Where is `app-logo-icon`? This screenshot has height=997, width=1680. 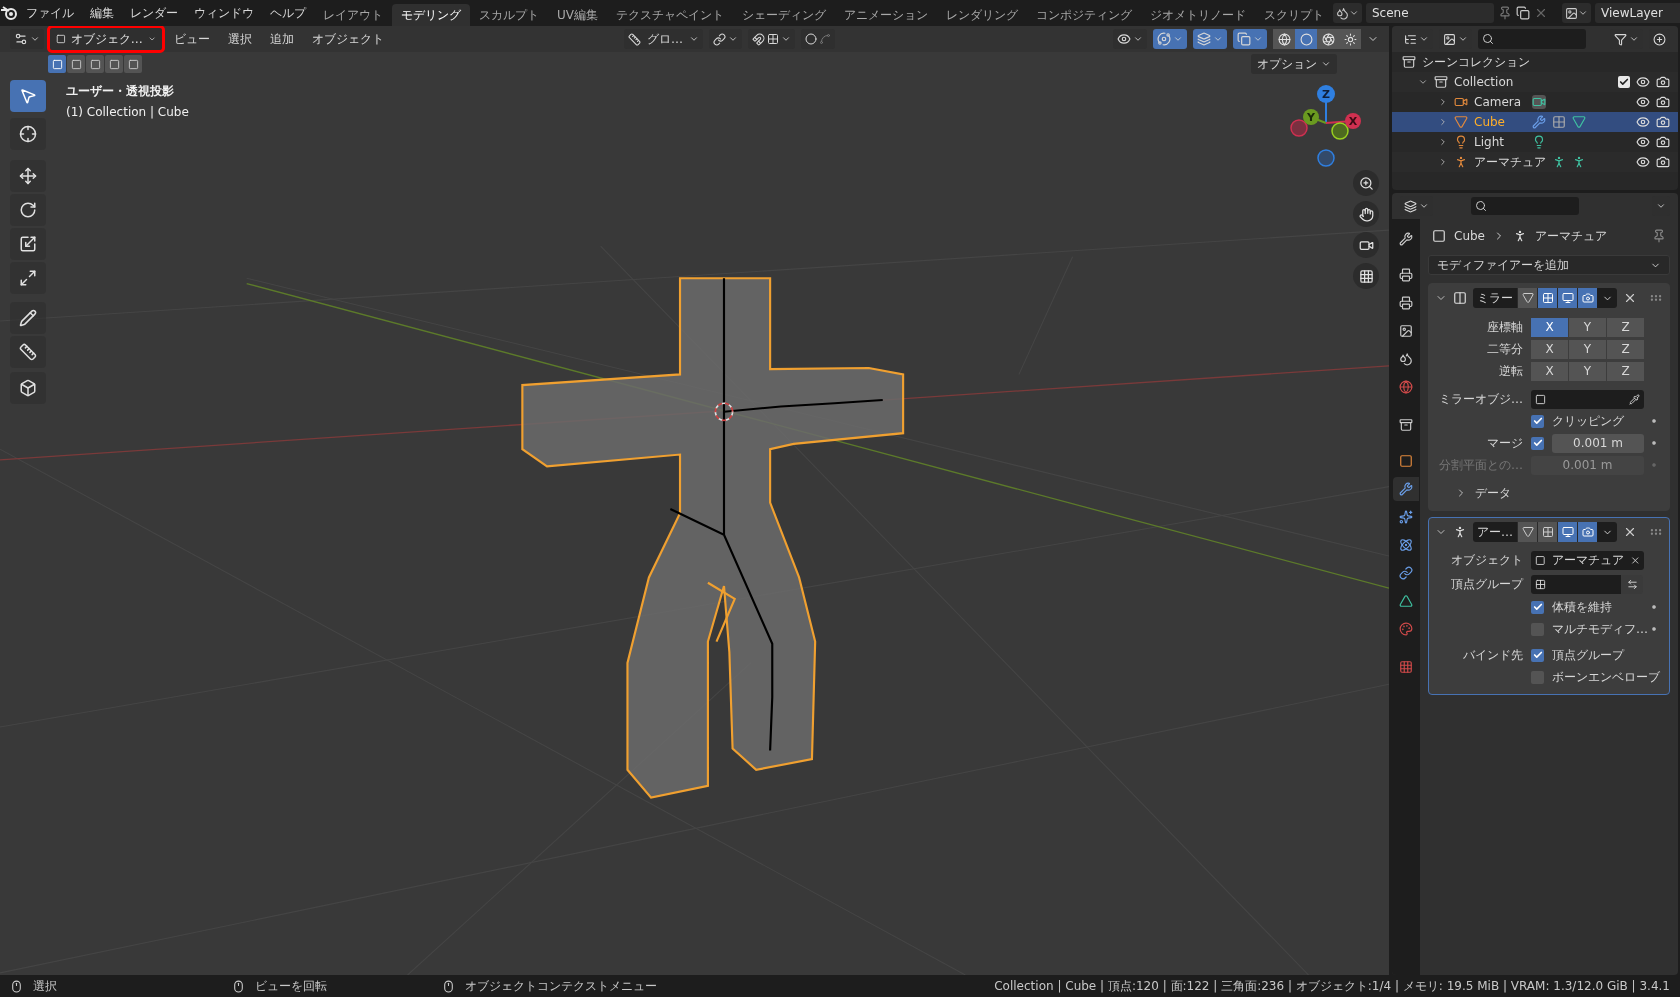
app-logo-icon is located at coordinates (9, 13).